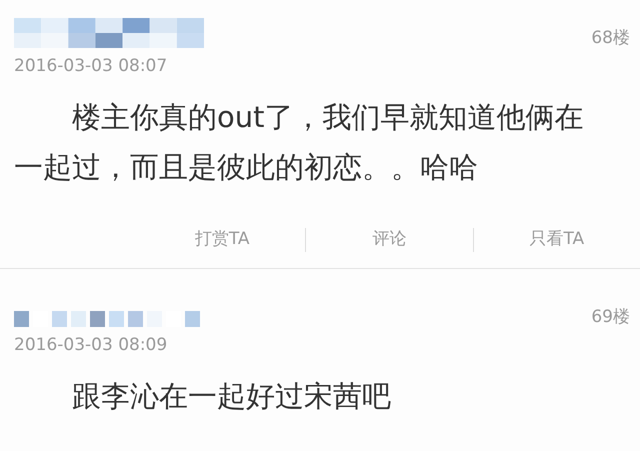 Image resolution: width=640 pixels, height=451 pixels. I want to click on action-link: 评论, so click(389, 240).